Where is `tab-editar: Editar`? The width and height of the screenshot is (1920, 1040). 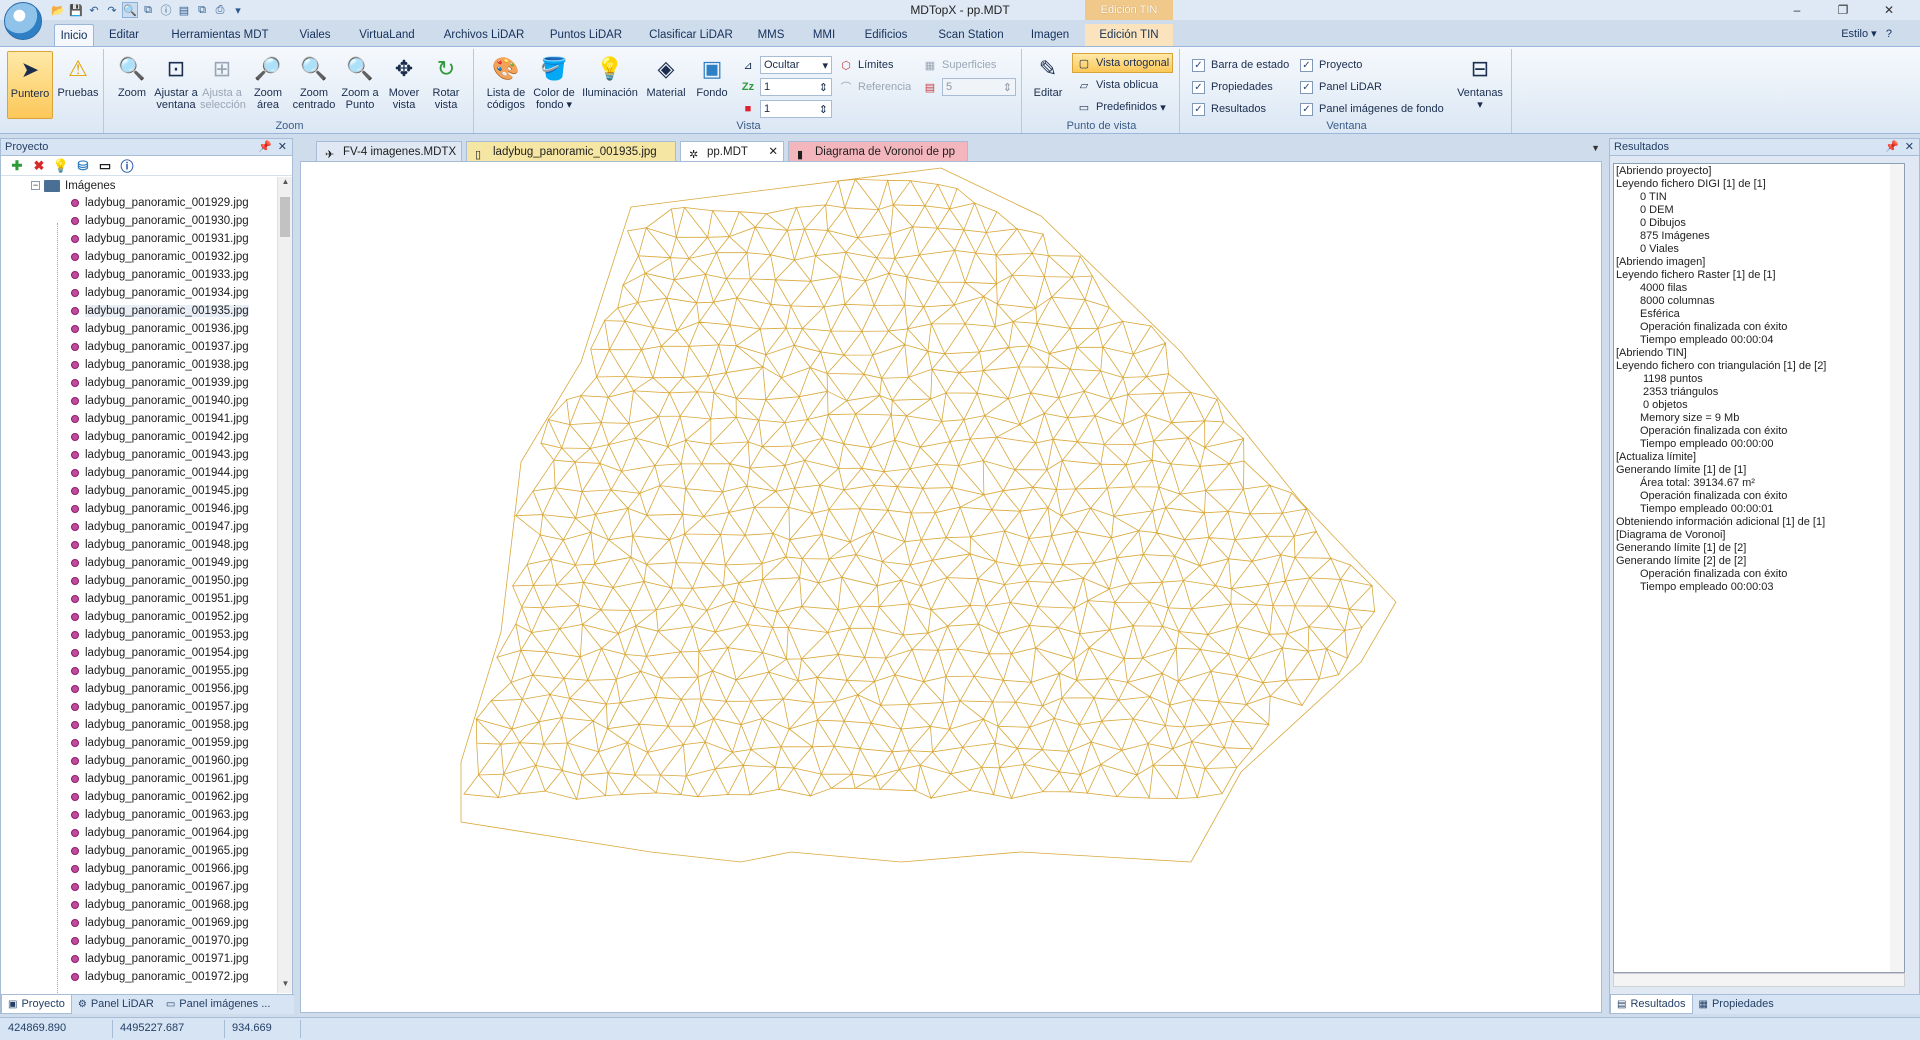
tab-editar: Editar is located at coordinates (124, 35).